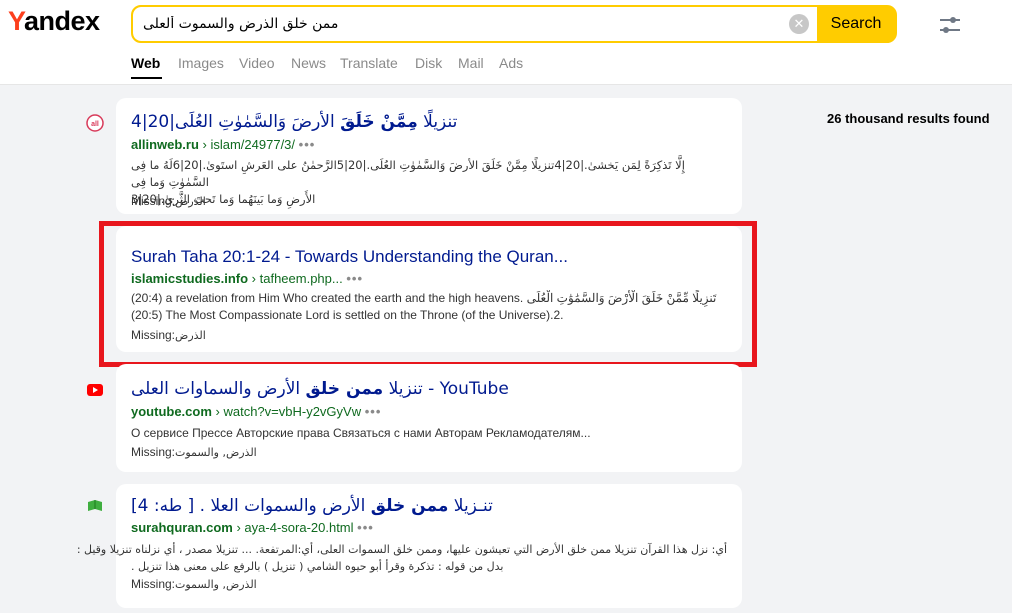  I want to click on search-box: ✕ Search, so click(514, 24).